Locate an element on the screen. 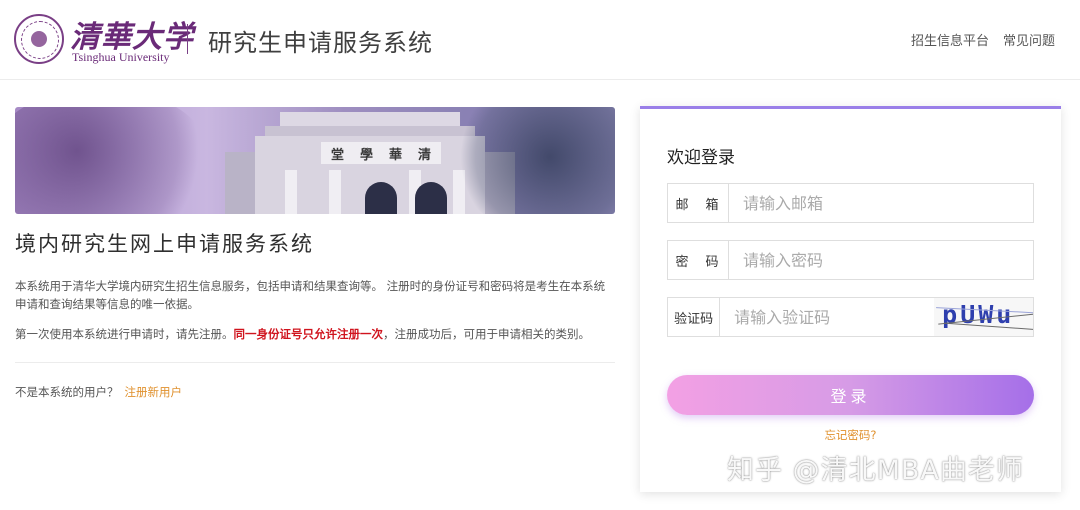 Image resolution: width=1080 pixels, height=510 pixels. building-roof is located at coordinates (370, 119).